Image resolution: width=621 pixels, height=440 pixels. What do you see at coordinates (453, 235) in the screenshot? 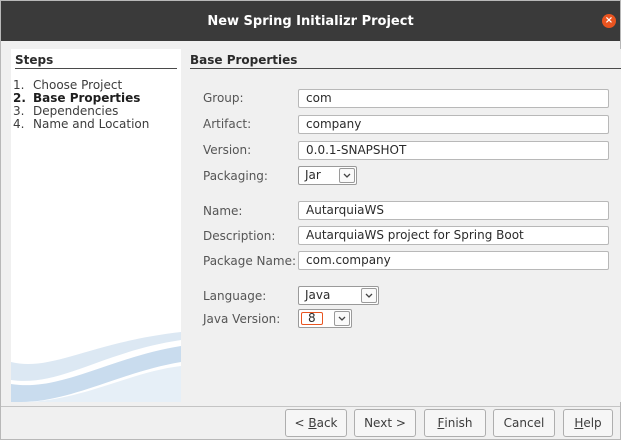
I see `description-input: AutarquiaWS project for Spring Boot` at bounding box center [453, 235].